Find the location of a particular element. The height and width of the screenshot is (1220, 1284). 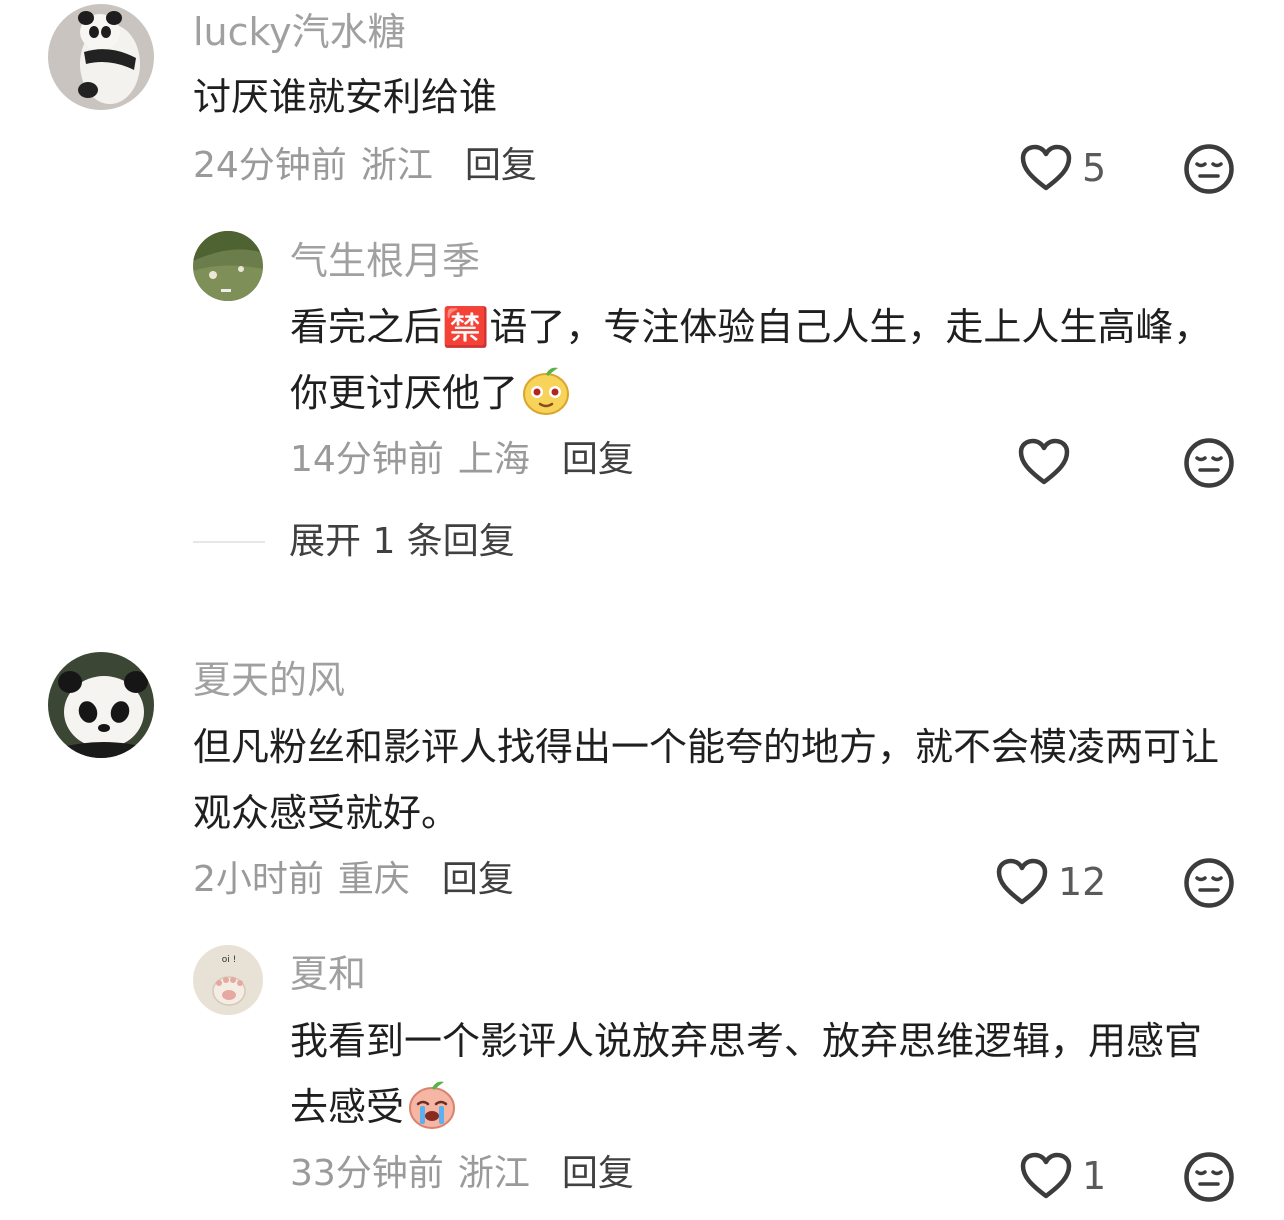

like-button: 12 is located at coordinates (1051, 882).